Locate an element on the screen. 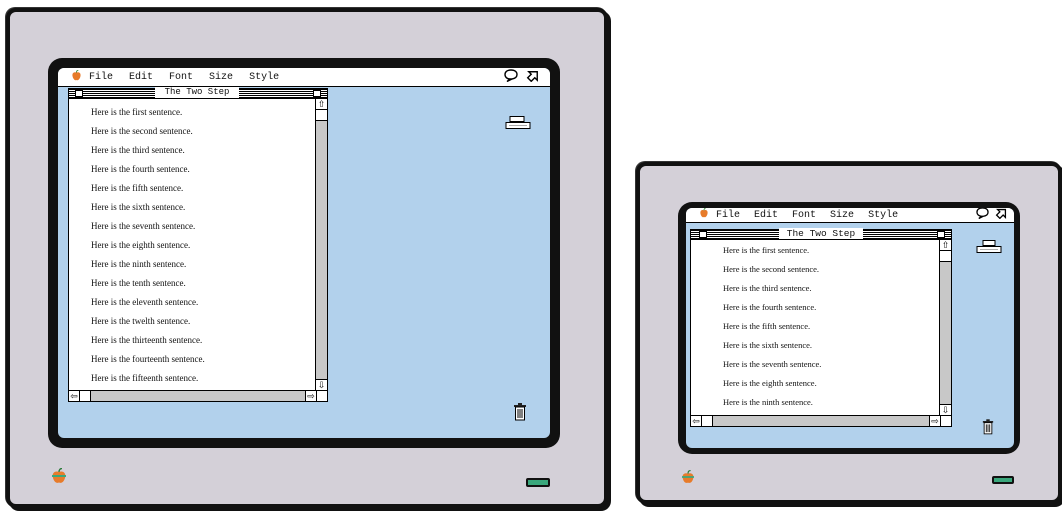  text-line: Here is the tenth sentence. is located at coordinates (138, 283).